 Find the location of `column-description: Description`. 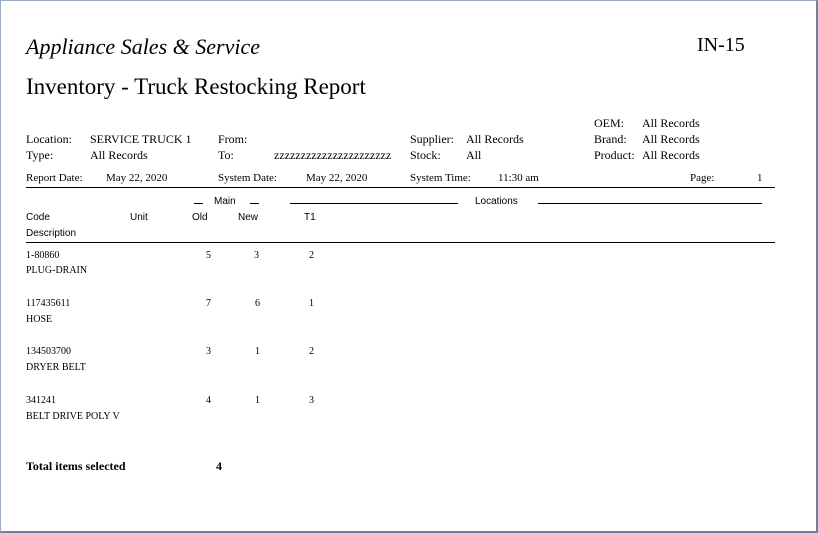

column-description: Description is located at coordinates (51, 233).